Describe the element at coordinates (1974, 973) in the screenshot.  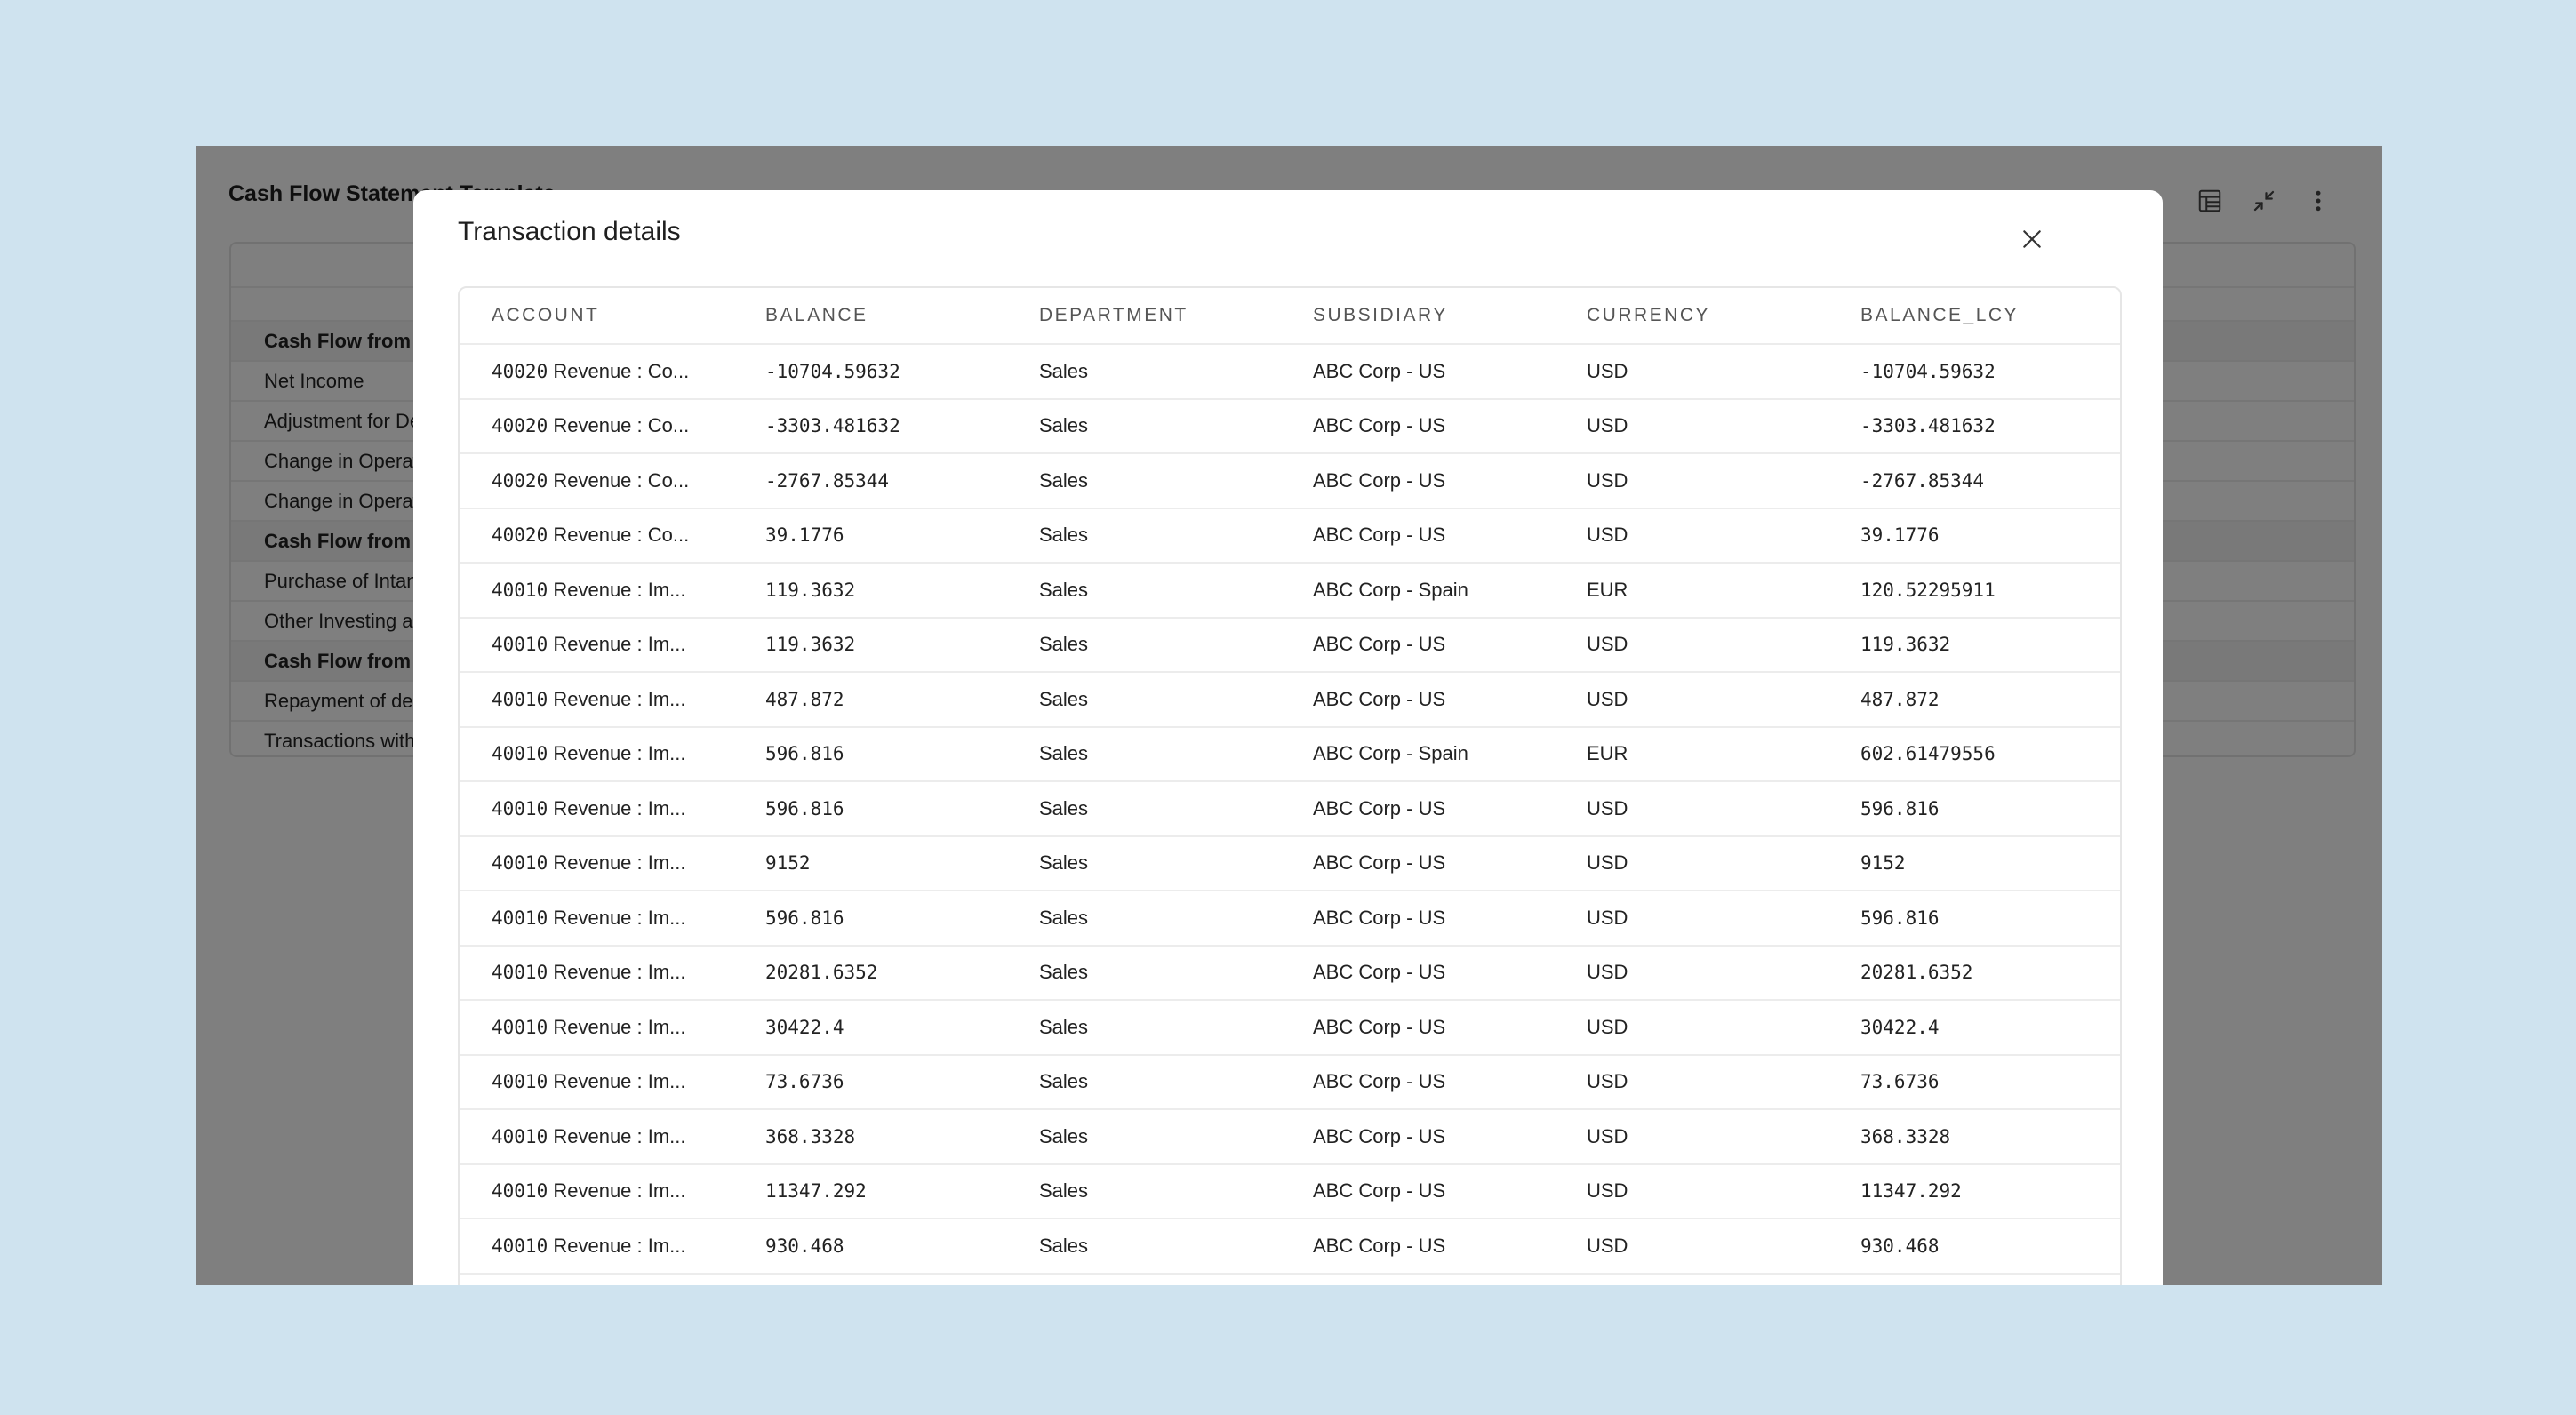
I see `cell-balance-lcy: 20281.6352` at that location.